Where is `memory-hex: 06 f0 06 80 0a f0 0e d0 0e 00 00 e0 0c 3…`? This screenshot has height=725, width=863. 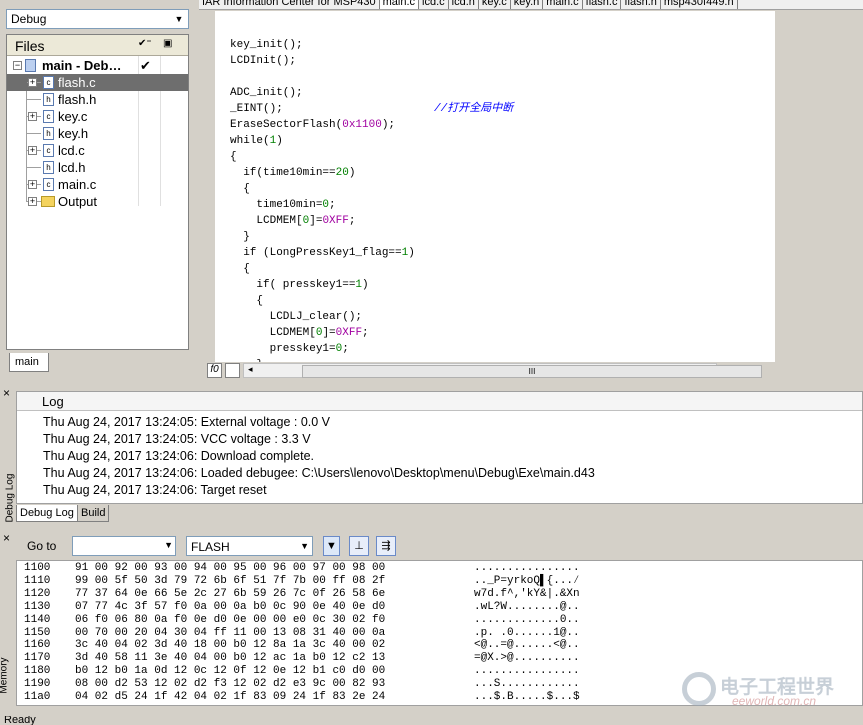 memory-hex: 06 f0 06 80 0a f0 0e d0 0e 00 00 e0 0c 3… is located at coordinates (230, 619).